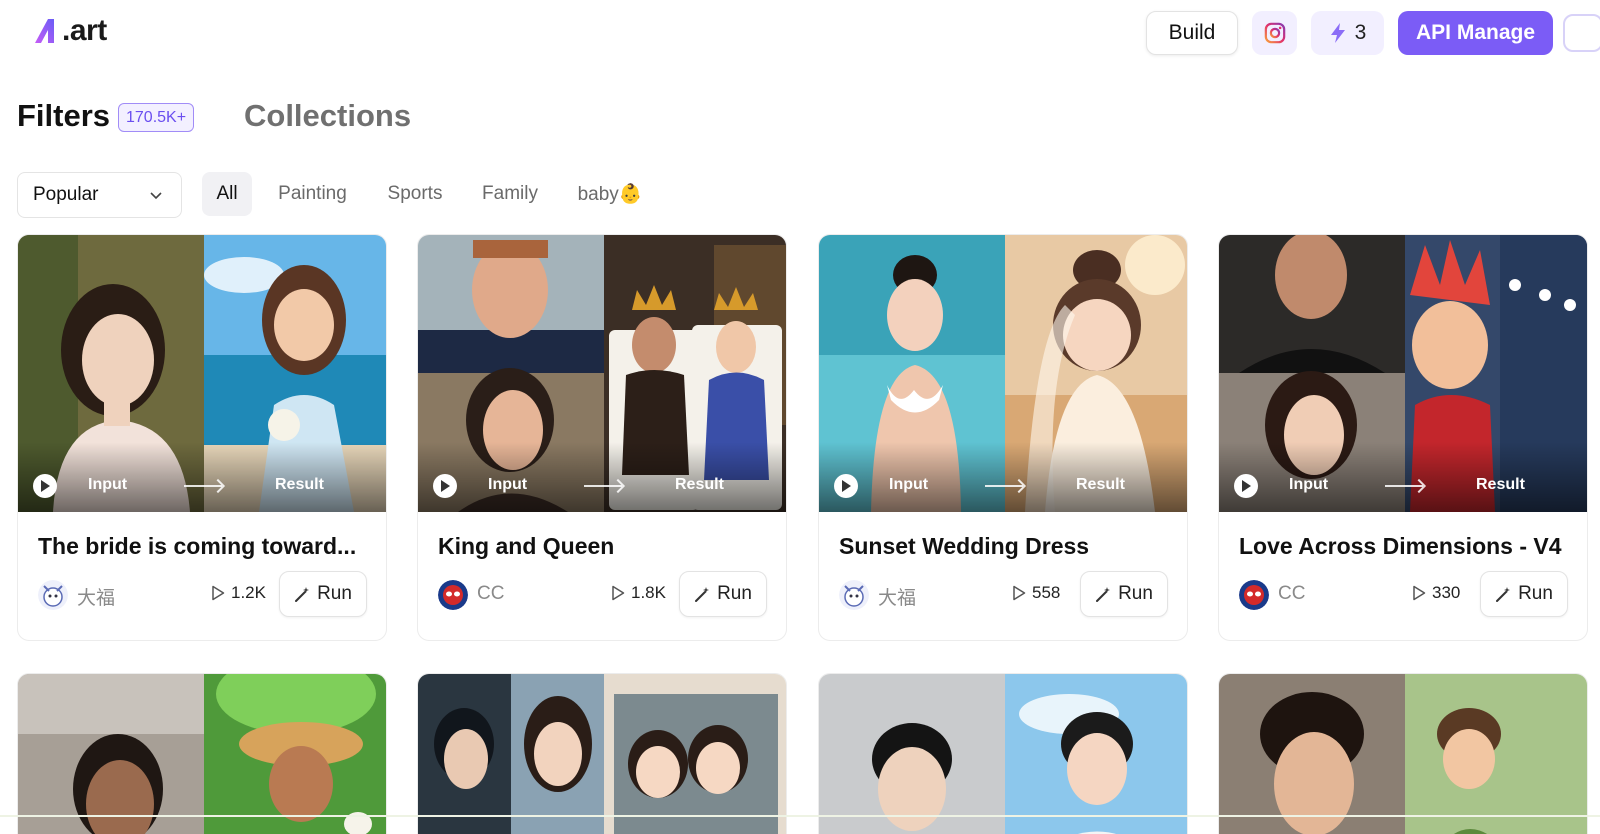 Image resolution: width=1600 pixels, height=834 pixels. I want to click on chip-family: Family, so click(510, 194).